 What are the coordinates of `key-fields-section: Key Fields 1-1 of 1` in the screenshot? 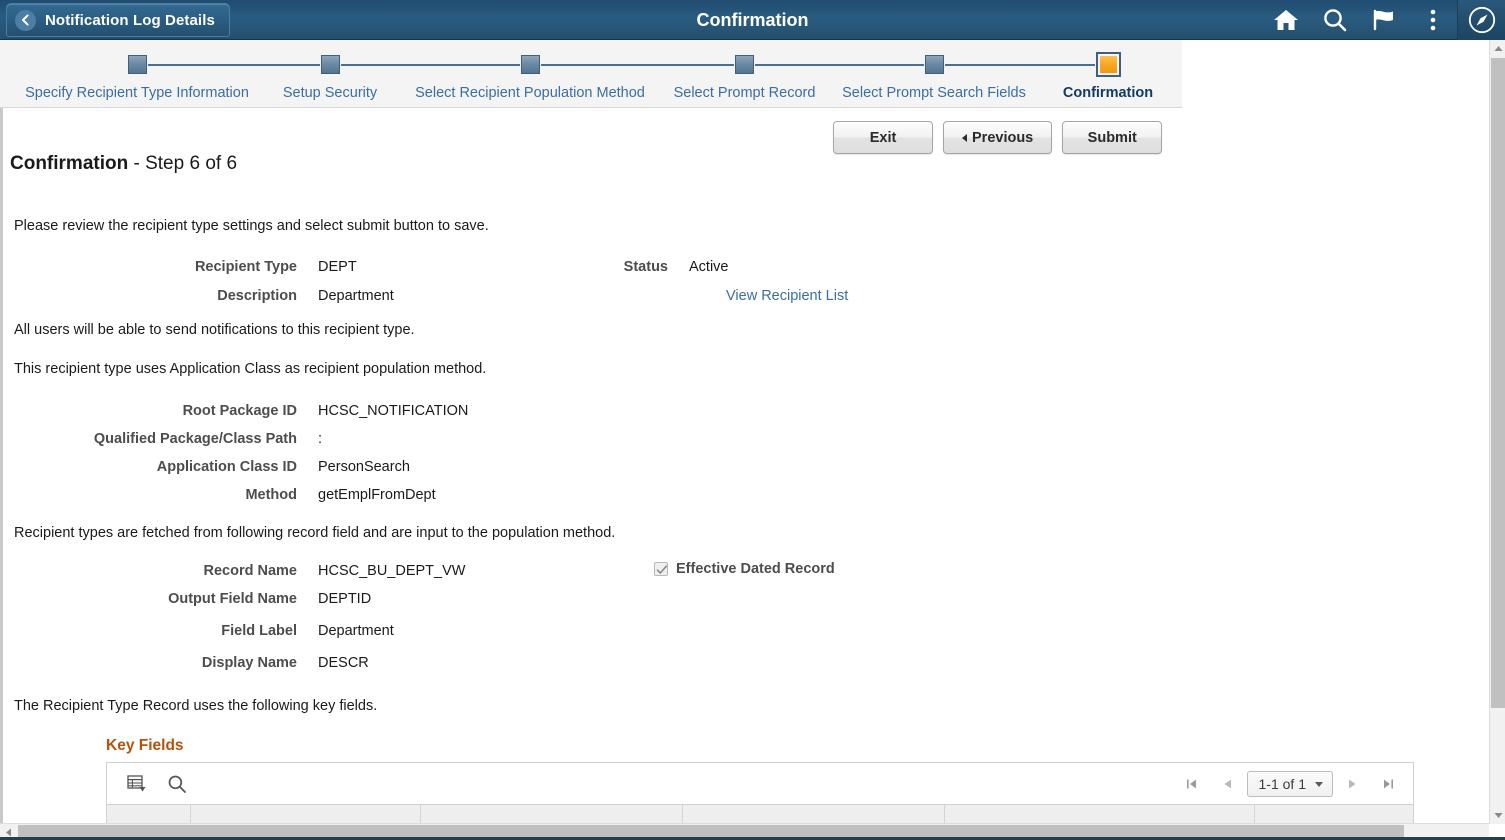 It's located at (760, 780).